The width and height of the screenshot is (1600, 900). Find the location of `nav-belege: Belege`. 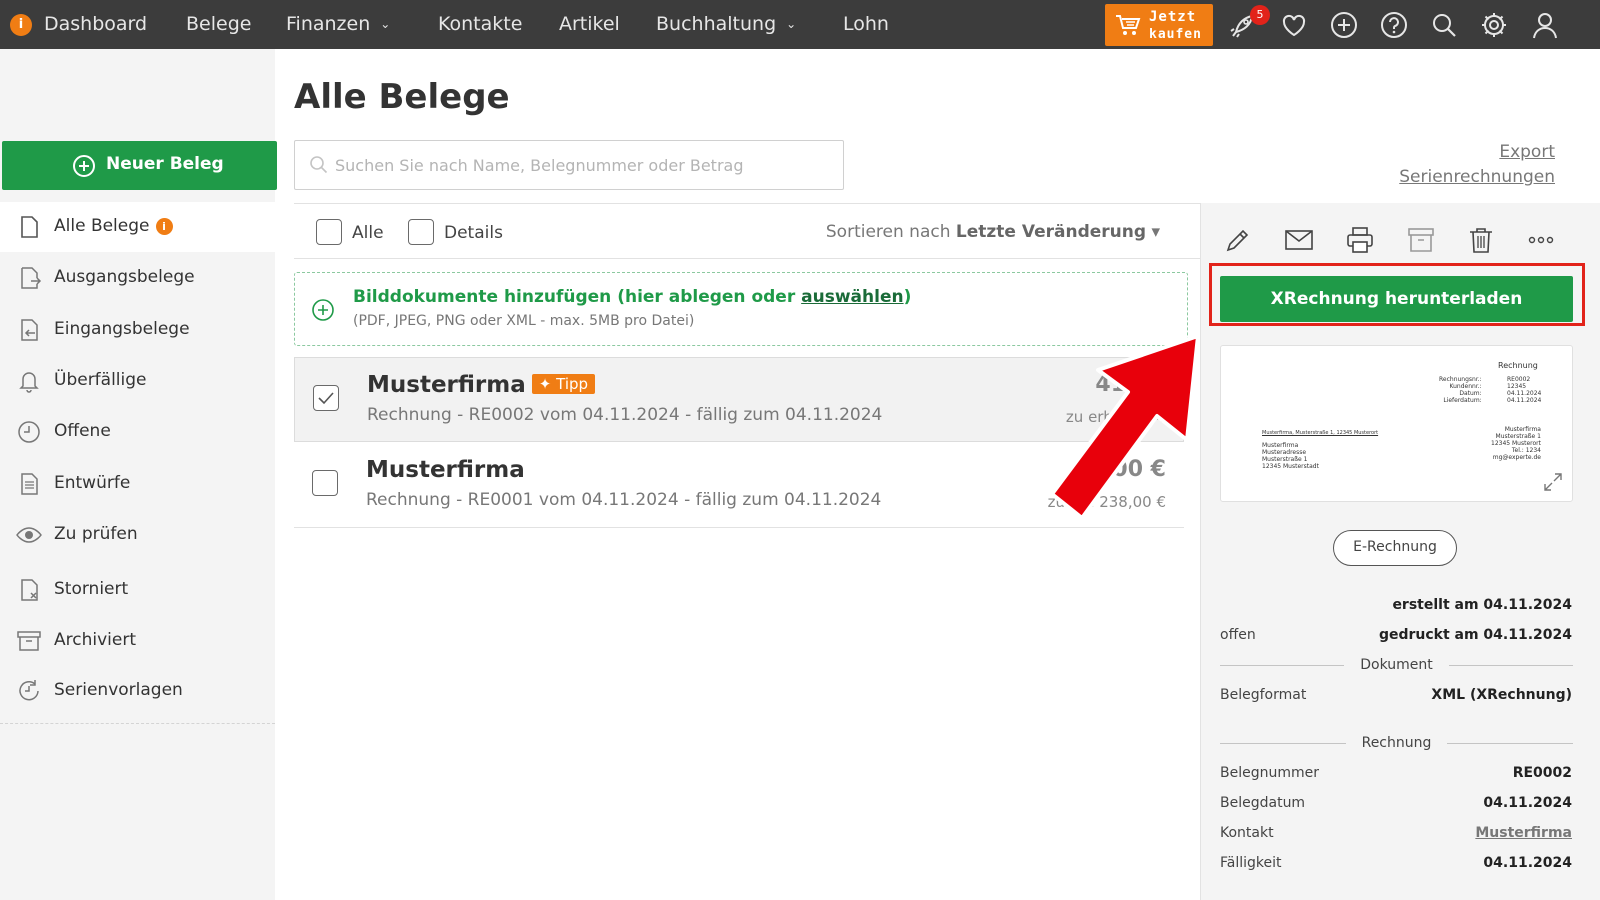

nav-belege: Belege is located at coordinates (218, 24).